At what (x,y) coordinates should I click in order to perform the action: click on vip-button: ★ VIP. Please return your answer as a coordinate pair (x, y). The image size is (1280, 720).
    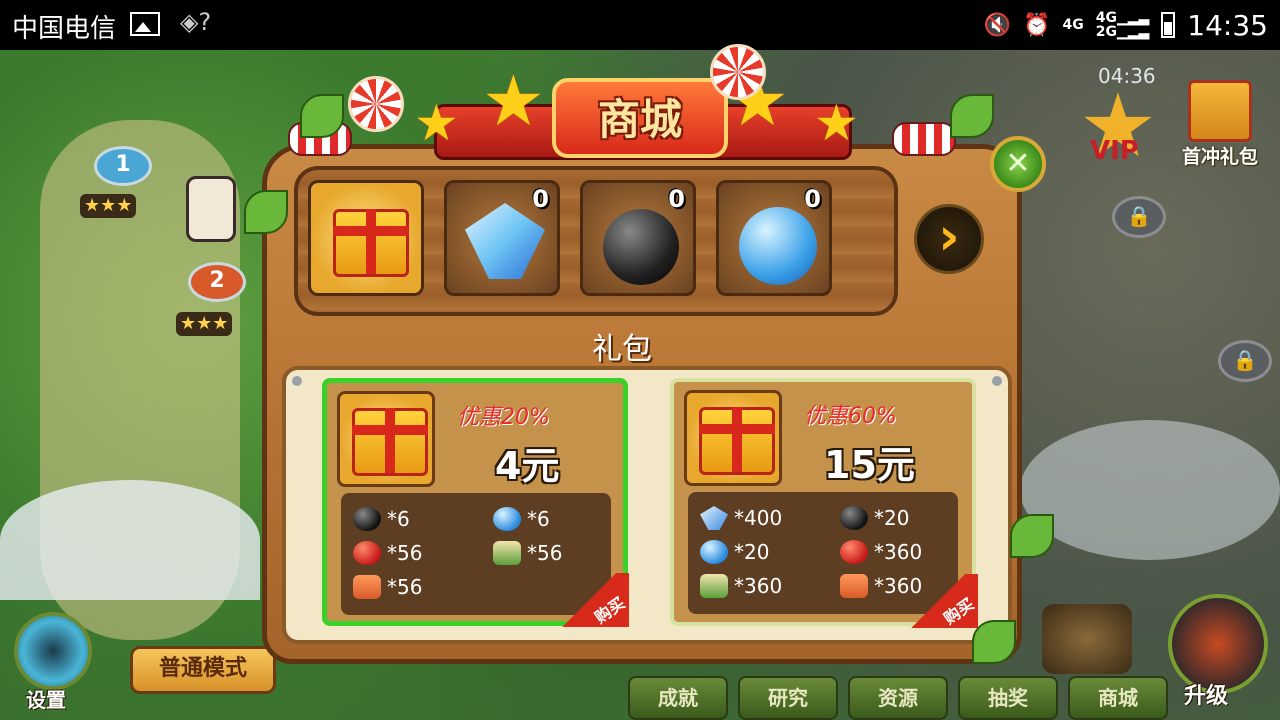
    Looking at the image, I should click on (1118, 132).